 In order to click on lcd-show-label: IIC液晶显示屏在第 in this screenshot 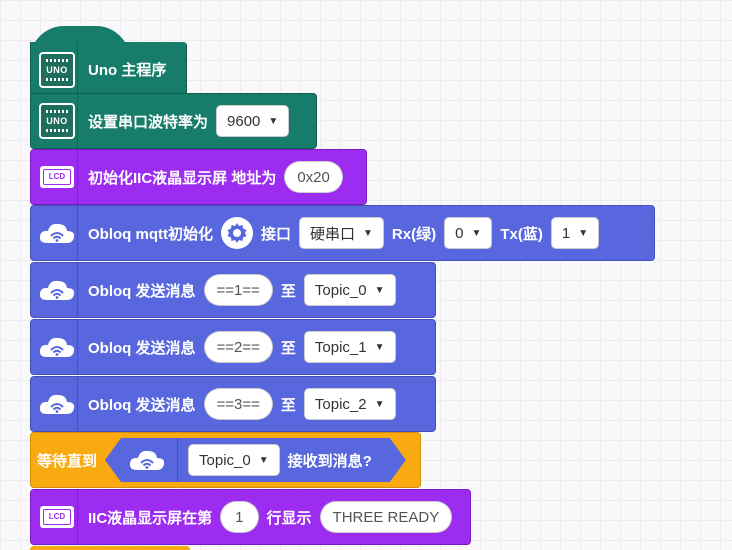, I will do `click(150, 518)`.